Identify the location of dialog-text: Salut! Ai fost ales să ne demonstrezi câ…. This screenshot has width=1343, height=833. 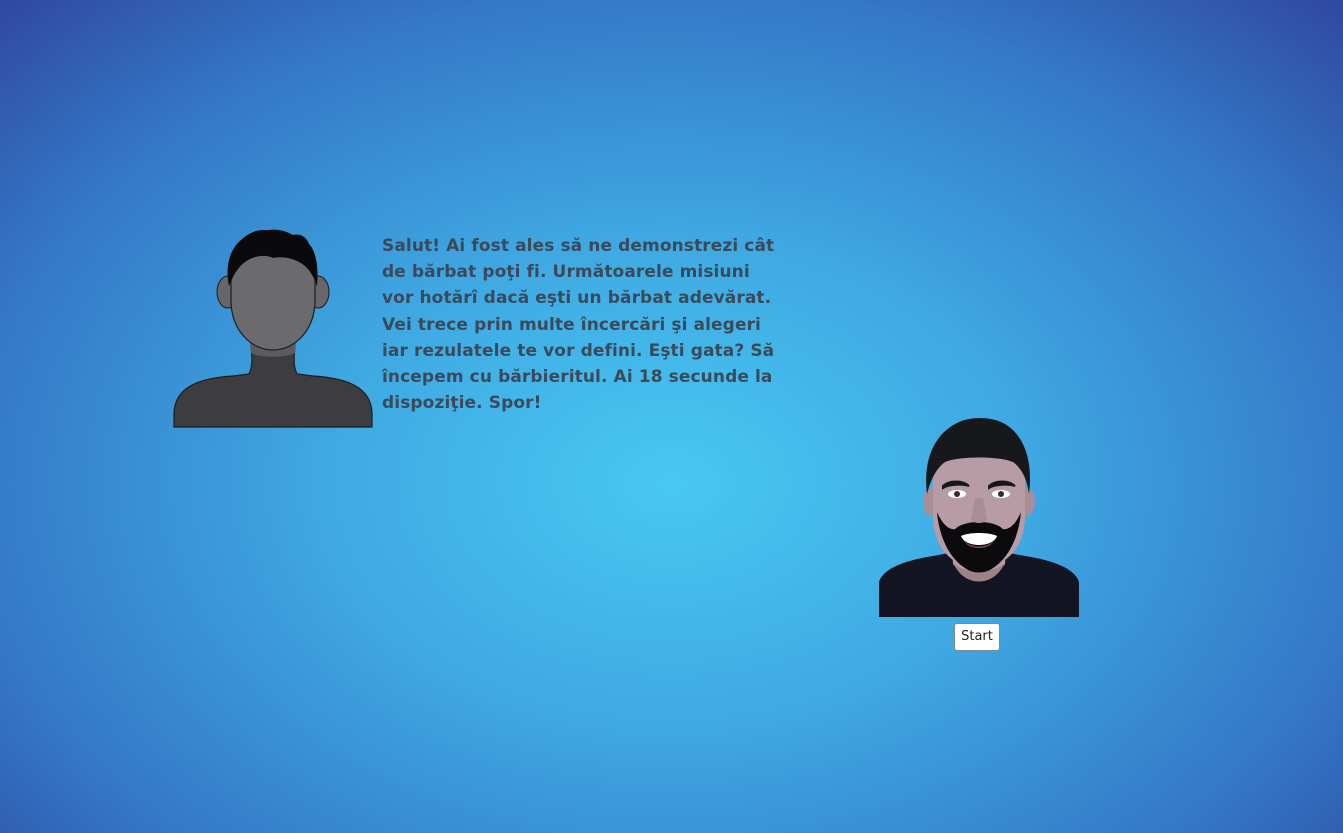
(578, 325).